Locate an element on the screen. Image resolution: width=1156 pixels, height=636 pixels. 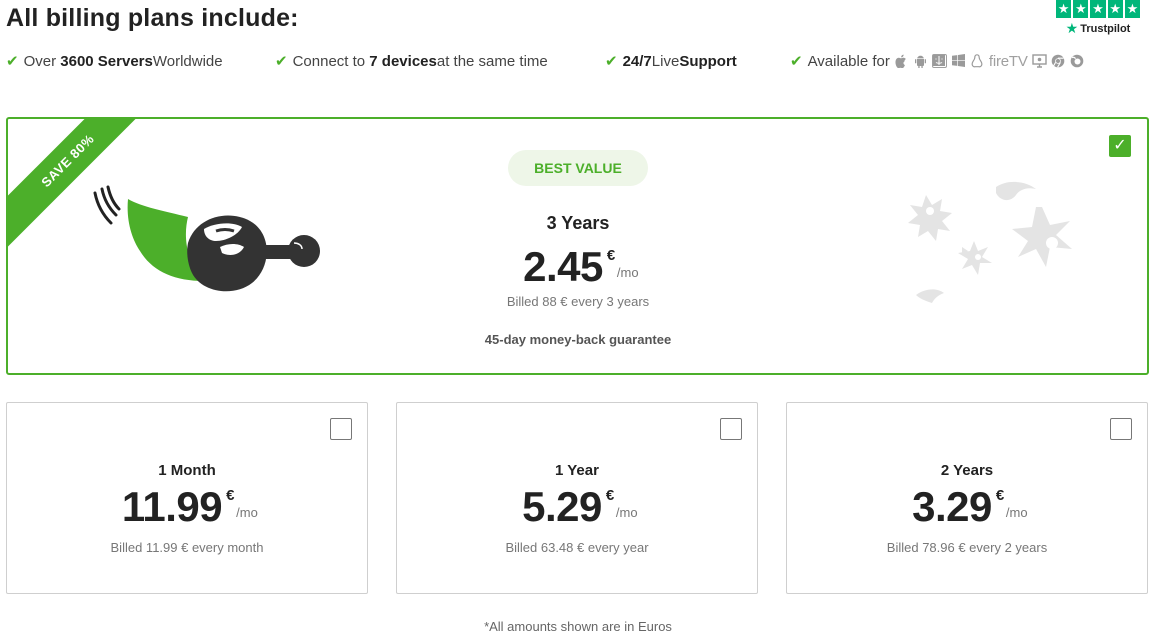
feature-servers: ✔ Over 3600 Servers Worldwide is located at coordinates (114, 61).